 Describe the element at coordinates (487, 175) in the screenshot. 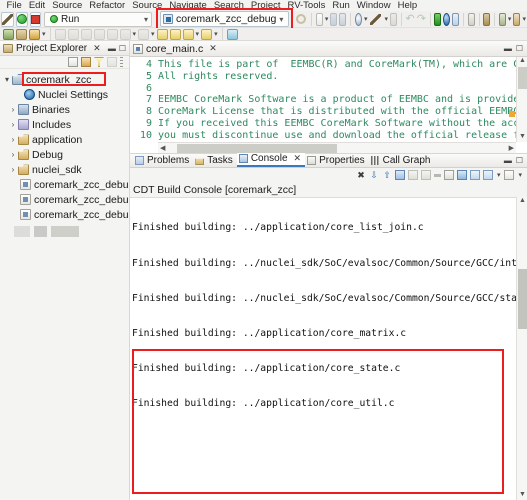

I see `new-console-view-icon` at that location.